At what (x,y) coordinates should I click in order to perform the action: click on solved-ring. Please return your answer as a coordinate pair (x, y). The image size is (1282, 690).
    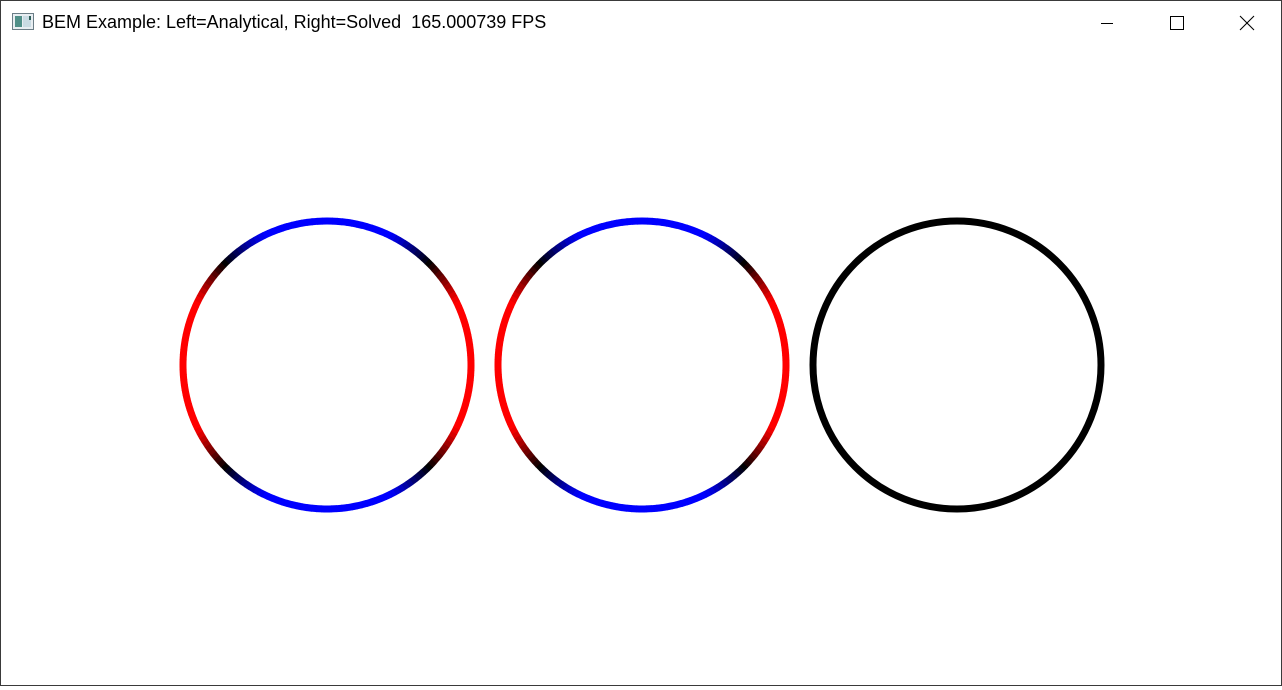
    Looking at the image, I should click on (642, 365).